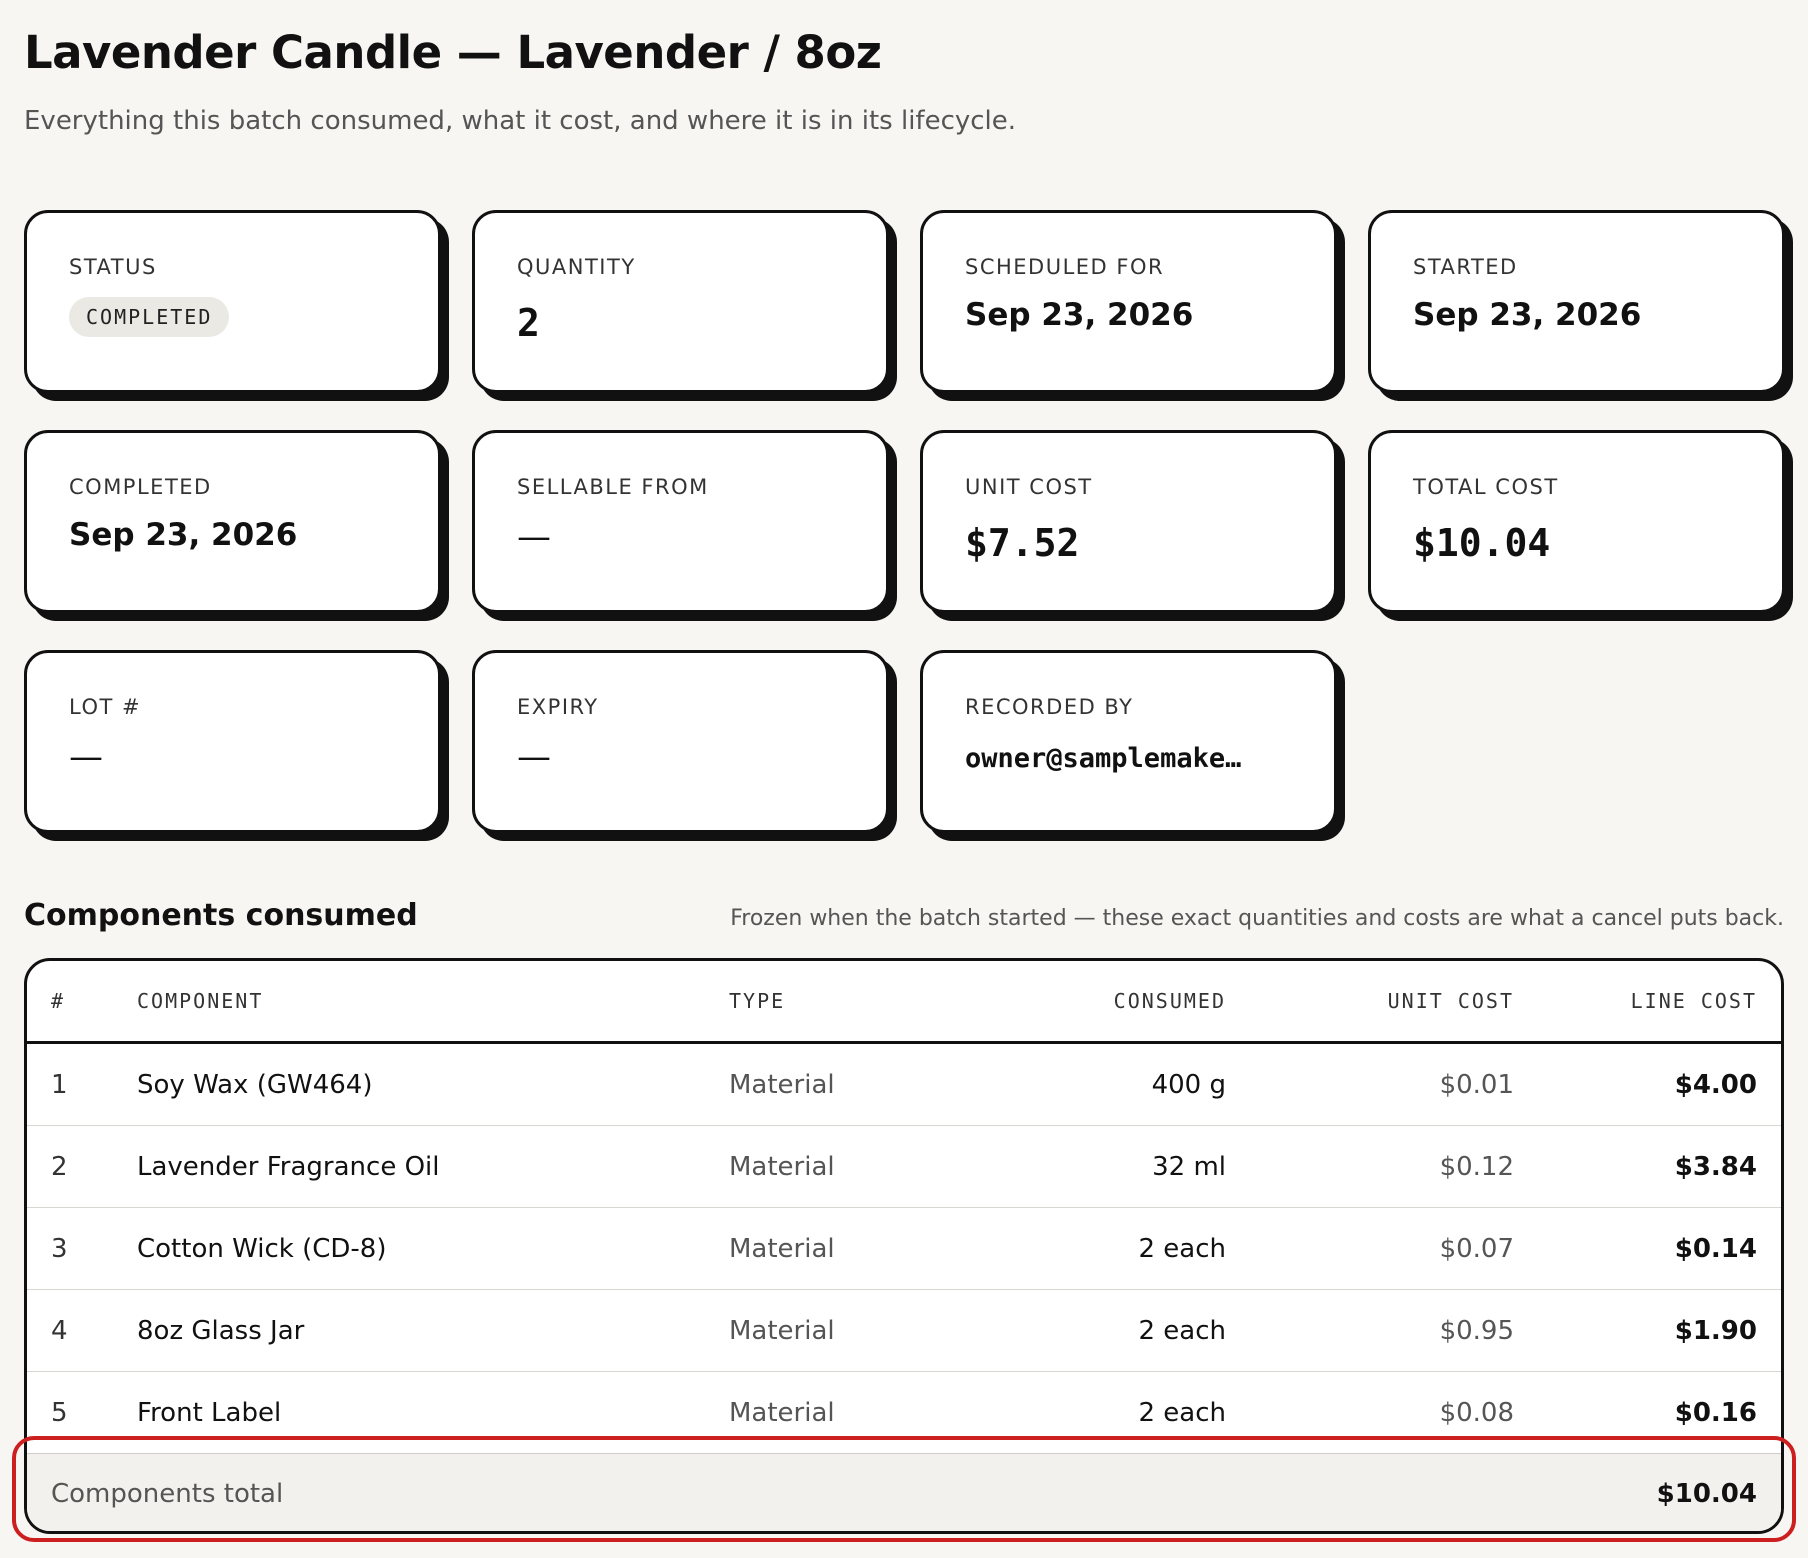  I want to click on cell-component: Front Label, so click(209, 1412).